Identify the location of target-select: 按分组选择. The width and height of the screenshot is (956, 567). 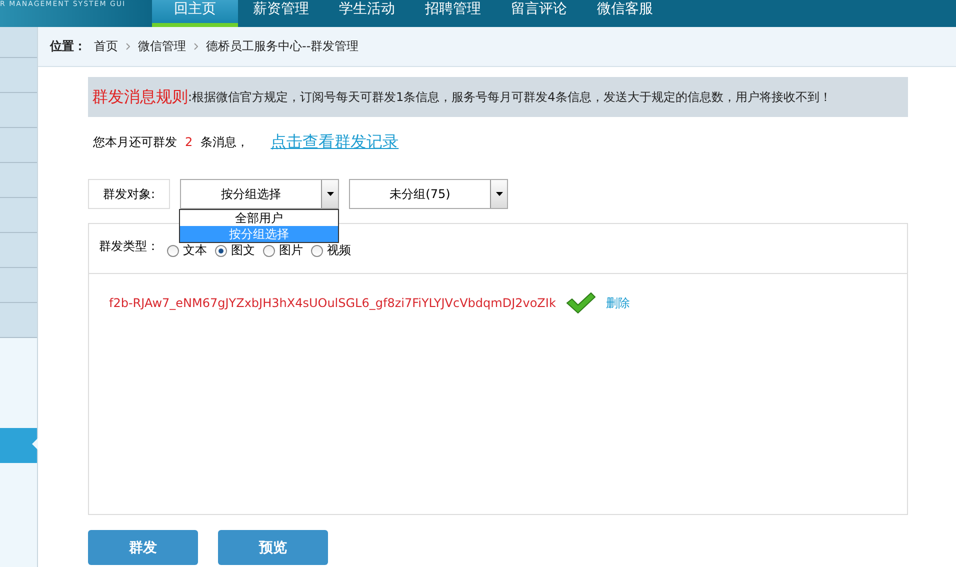
(259, 194).